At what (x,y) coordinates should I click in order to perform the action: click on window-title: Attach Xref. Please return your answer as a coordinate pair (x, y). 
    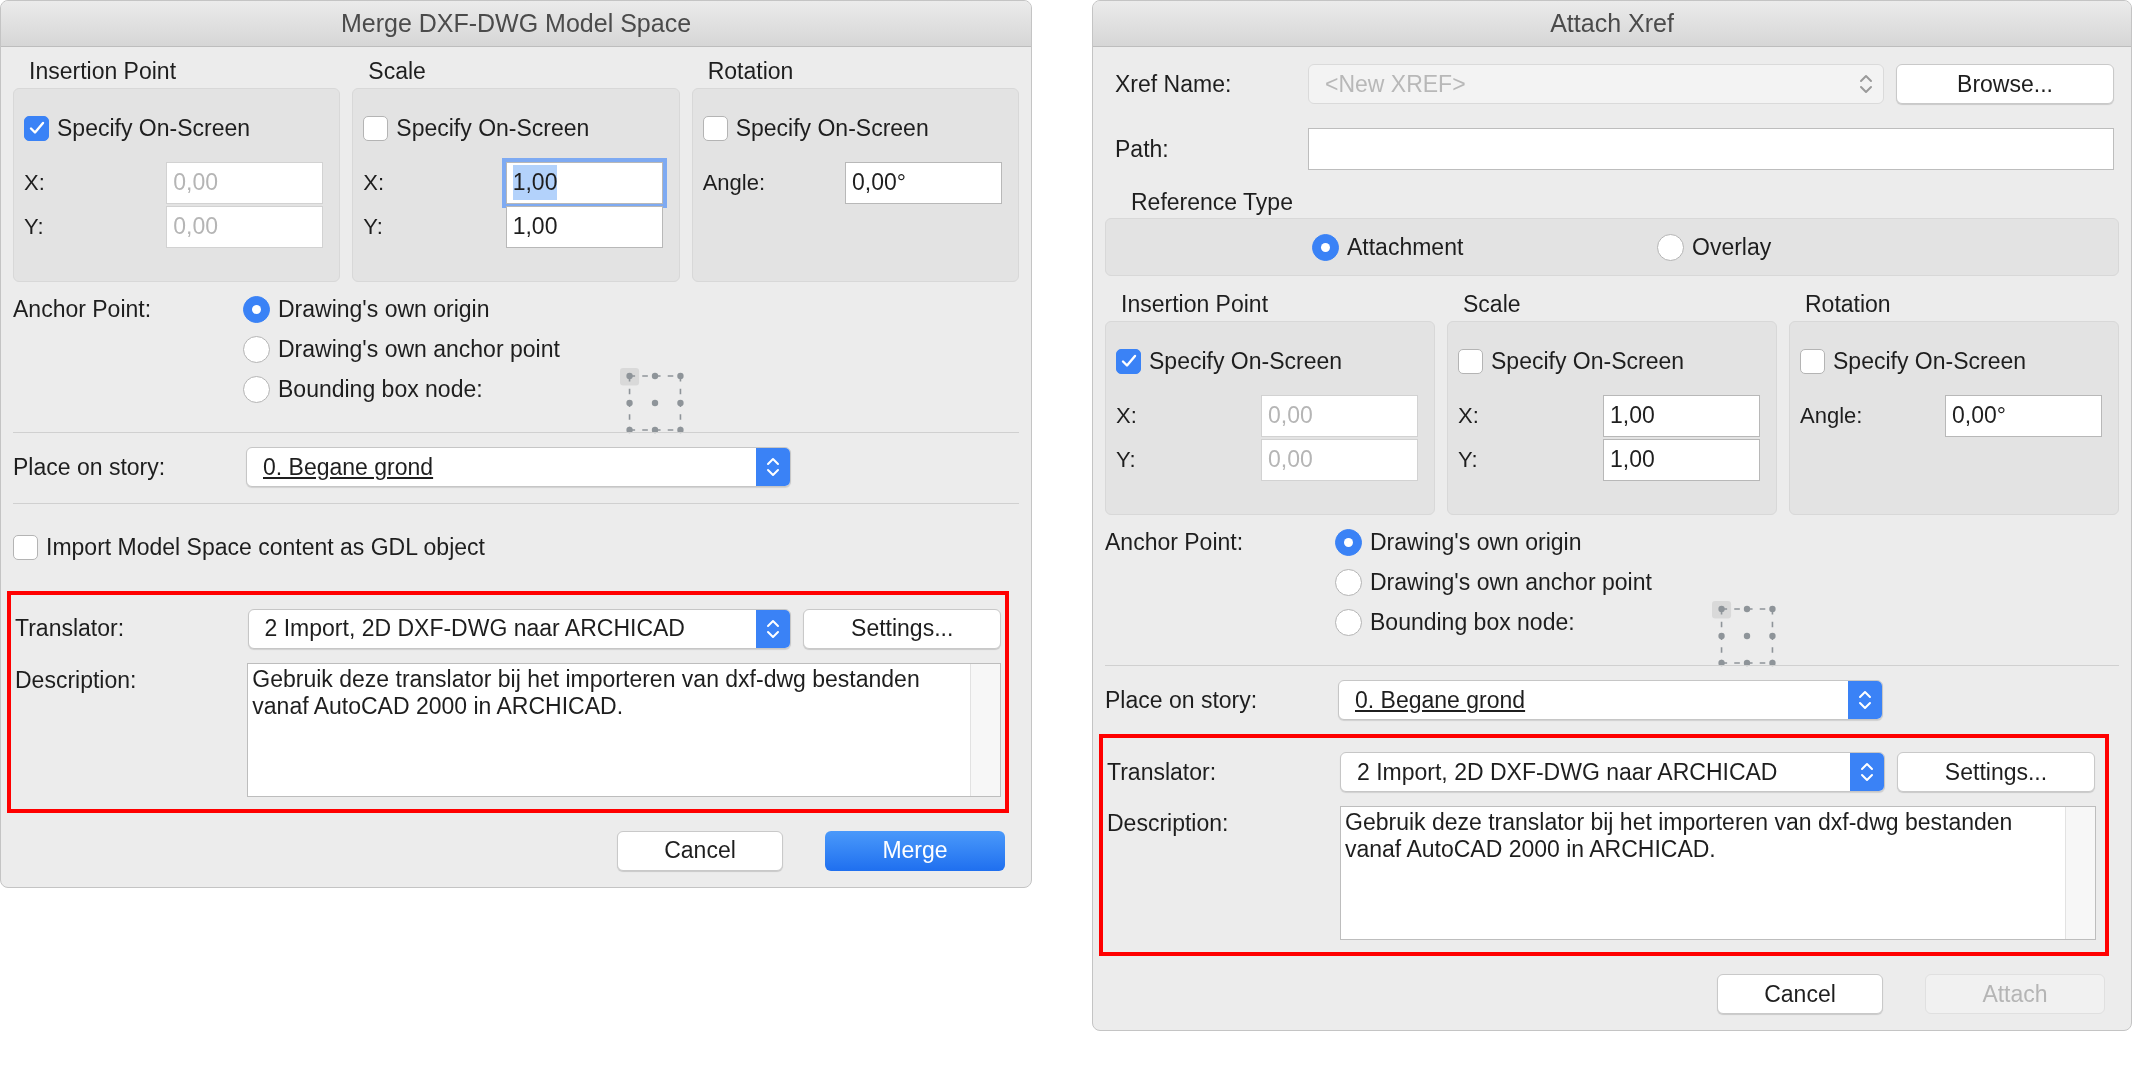
    Looking at the image, I should click on (1612, 23).